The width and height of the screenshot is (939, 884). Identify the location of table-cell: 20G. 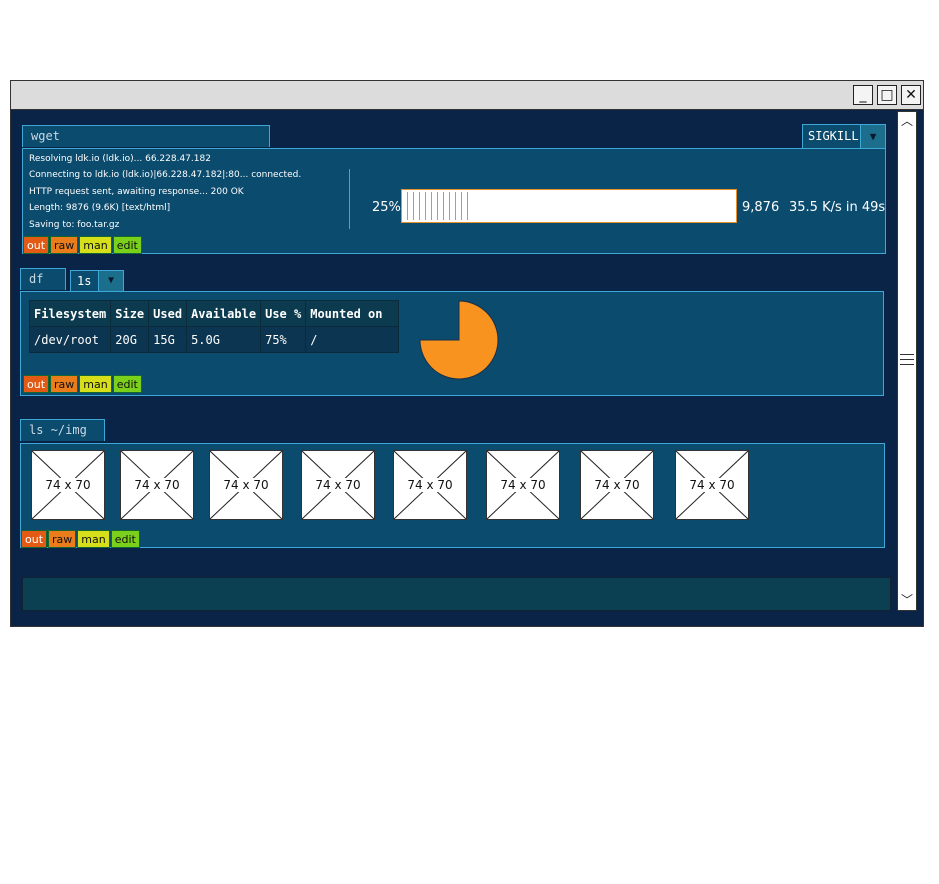
(130, 339).